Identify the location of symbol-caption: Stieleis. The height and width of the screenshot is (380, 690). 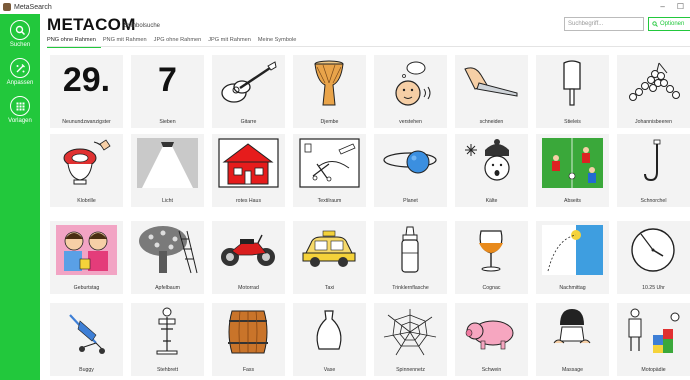
(572, 122).